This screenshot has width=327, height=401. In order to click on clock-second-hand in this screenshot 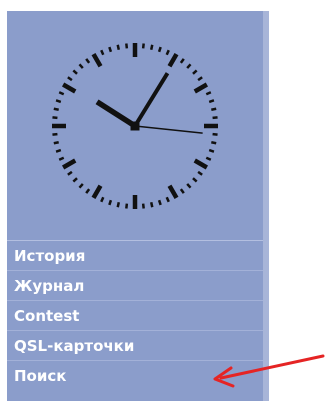, I will do `click(168, 129)`.